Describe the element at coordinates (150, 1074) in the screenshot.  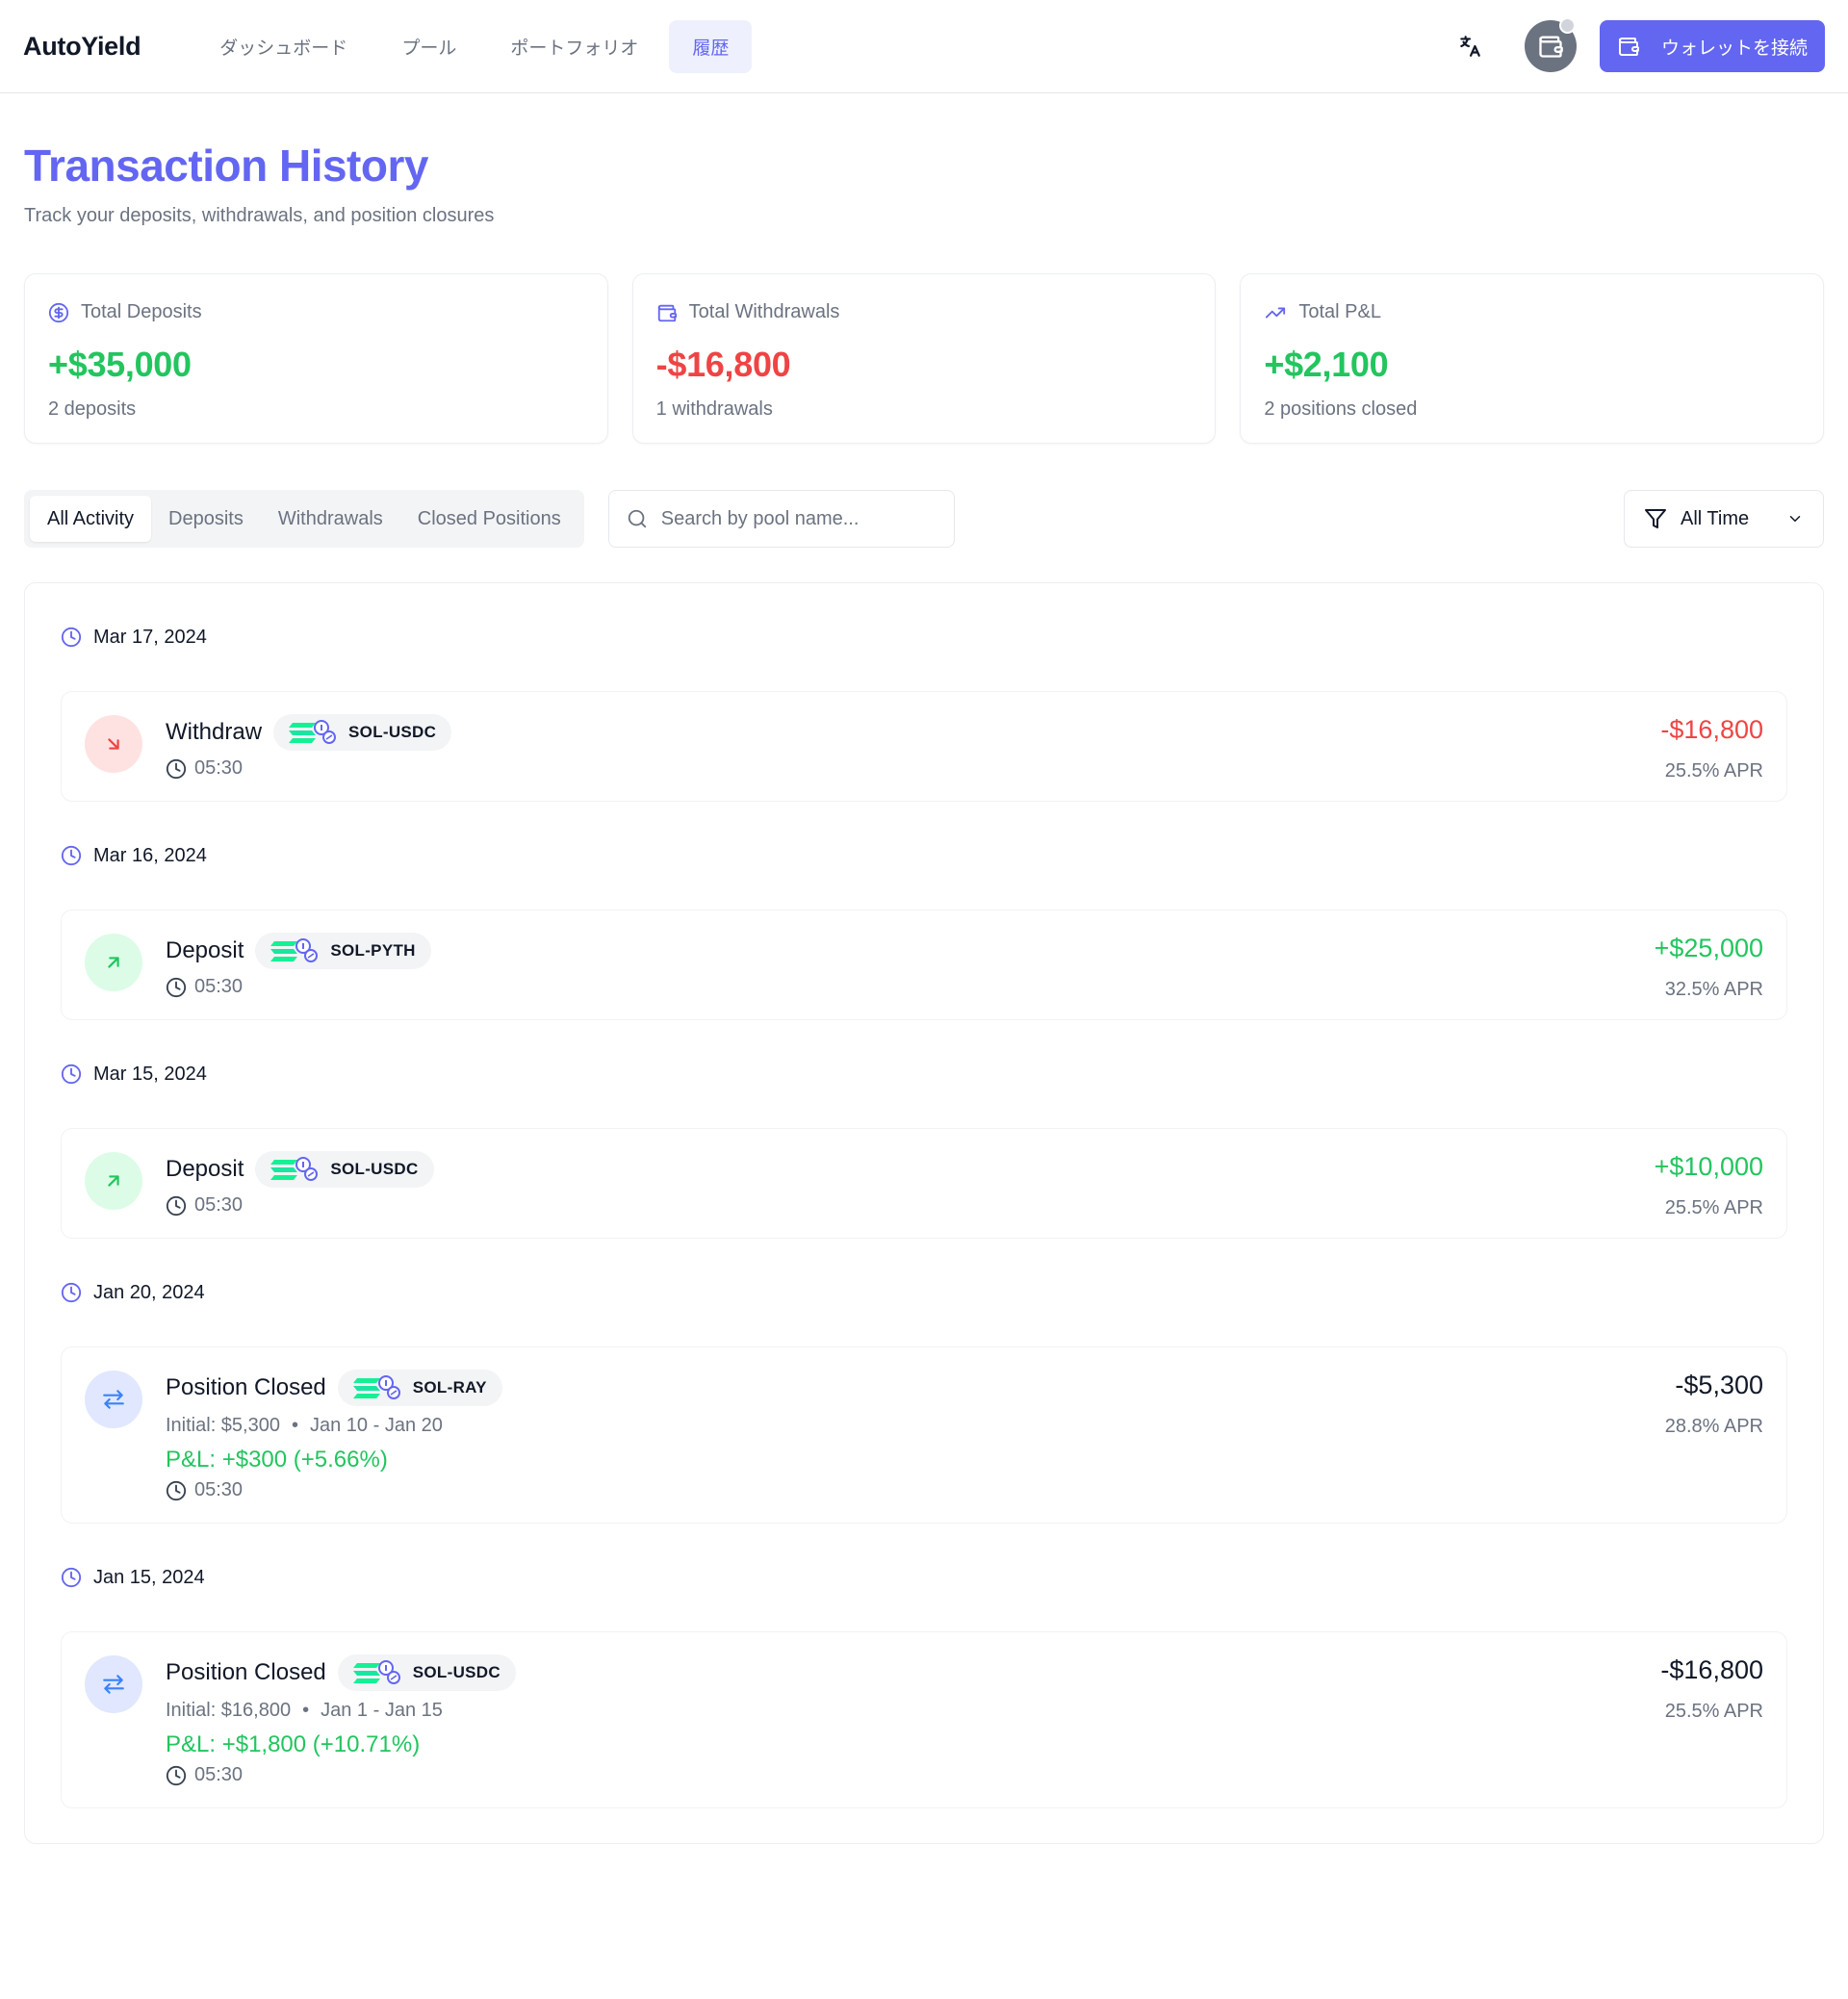
I see `group-date: Mar 15, 2024` at that location.